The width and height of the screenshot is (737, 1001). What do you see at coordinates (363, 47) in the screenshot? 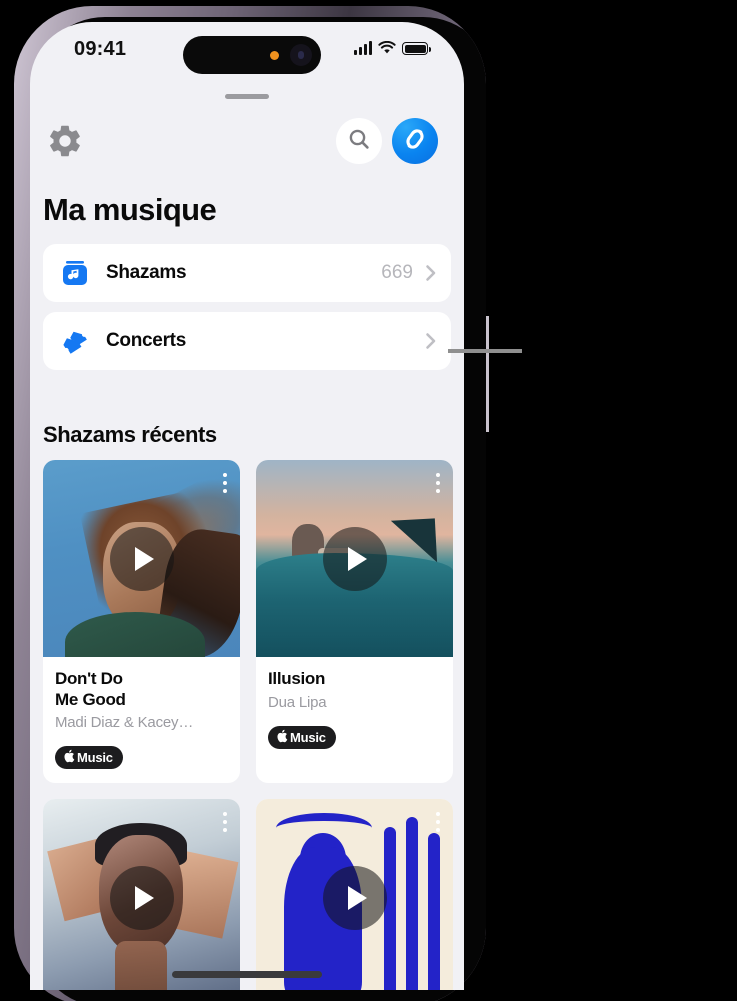
I see `cellular-bars-icon` at bounding box center [363, 47].